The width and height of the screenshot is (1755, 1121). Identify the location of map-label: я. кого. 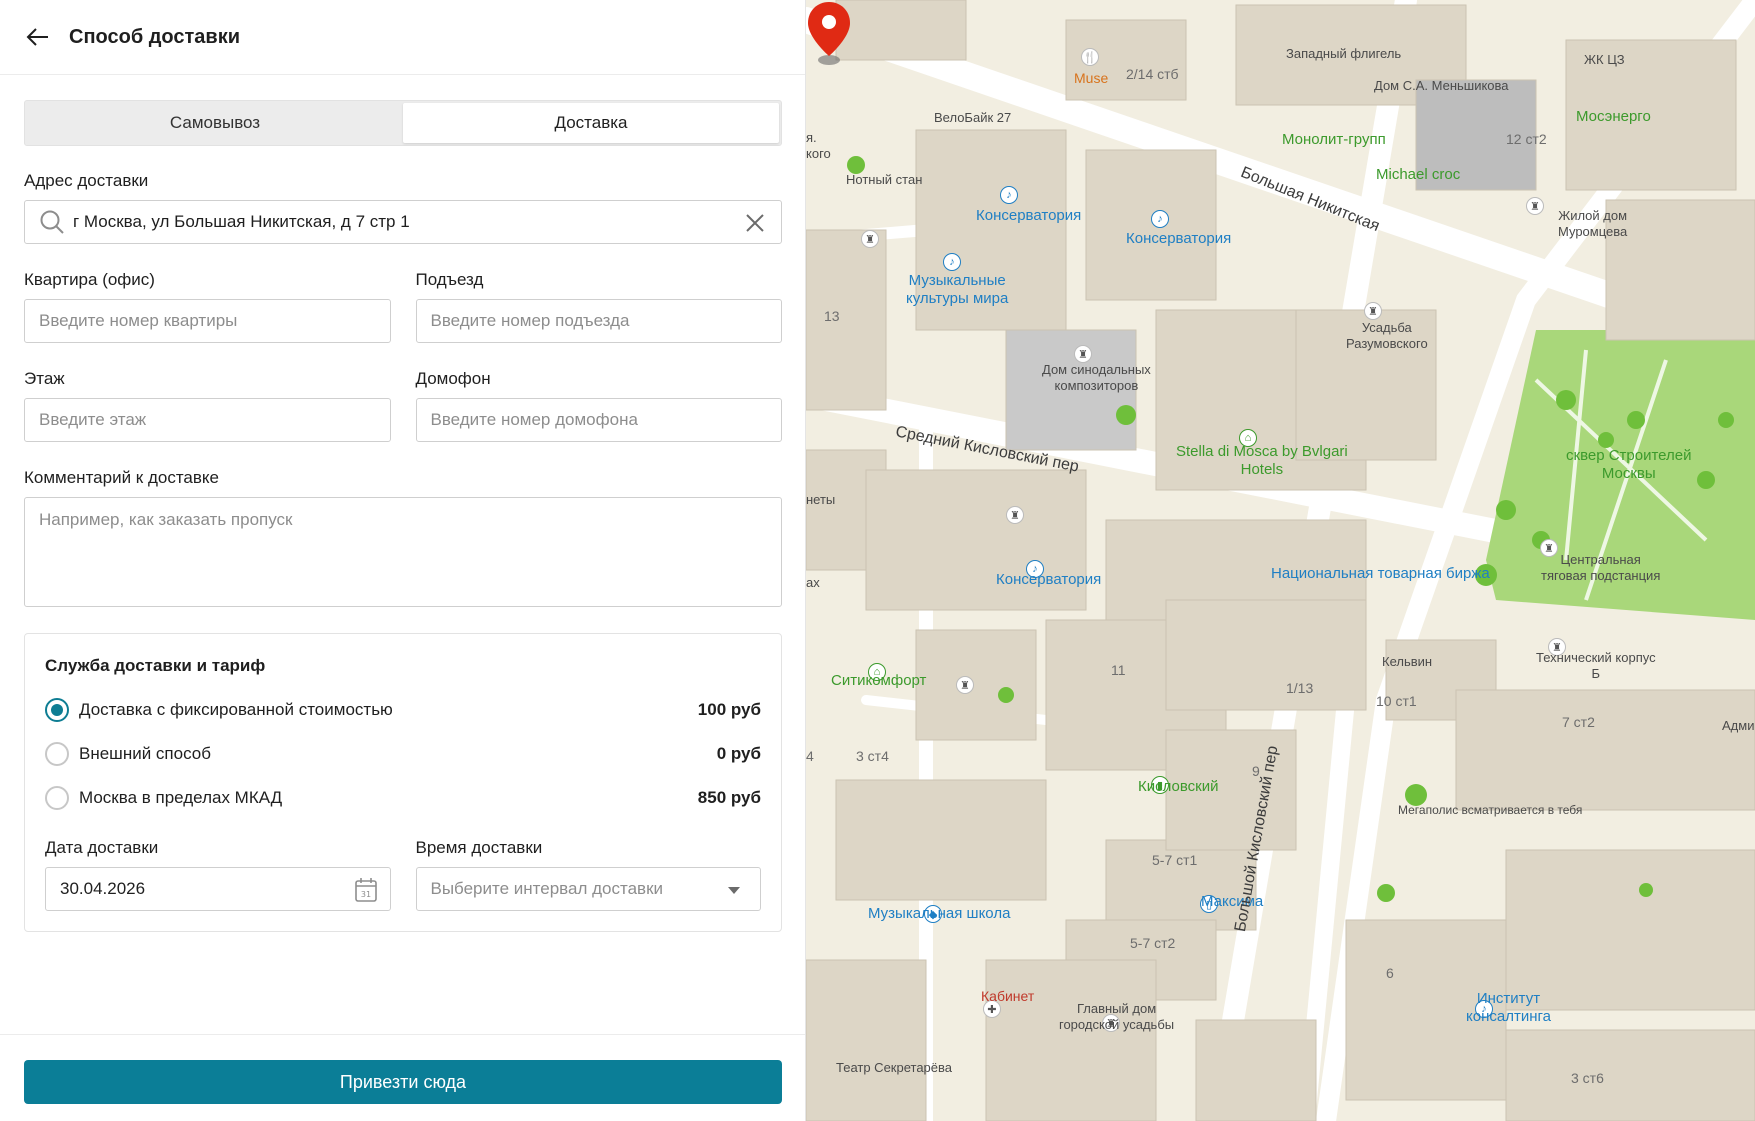
(818, 145).